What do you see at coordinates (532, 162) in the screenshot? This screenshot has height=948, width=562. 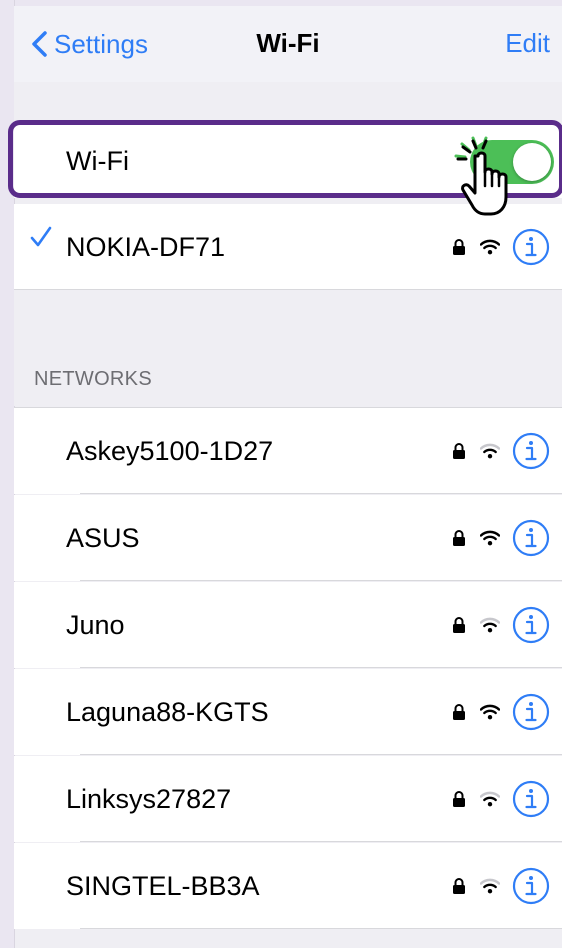 I see `toggle-knob` at bounding box center [532, 162].